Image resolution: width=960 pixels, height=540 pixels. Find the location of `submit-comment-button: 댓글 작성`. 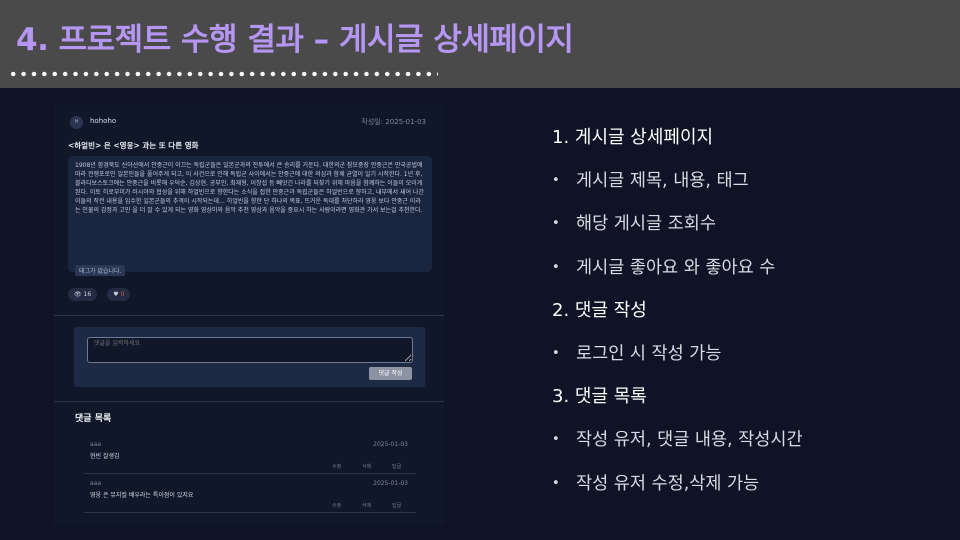

submit-comment-button: 댓글 작성 is located at coordinates (390, 373).